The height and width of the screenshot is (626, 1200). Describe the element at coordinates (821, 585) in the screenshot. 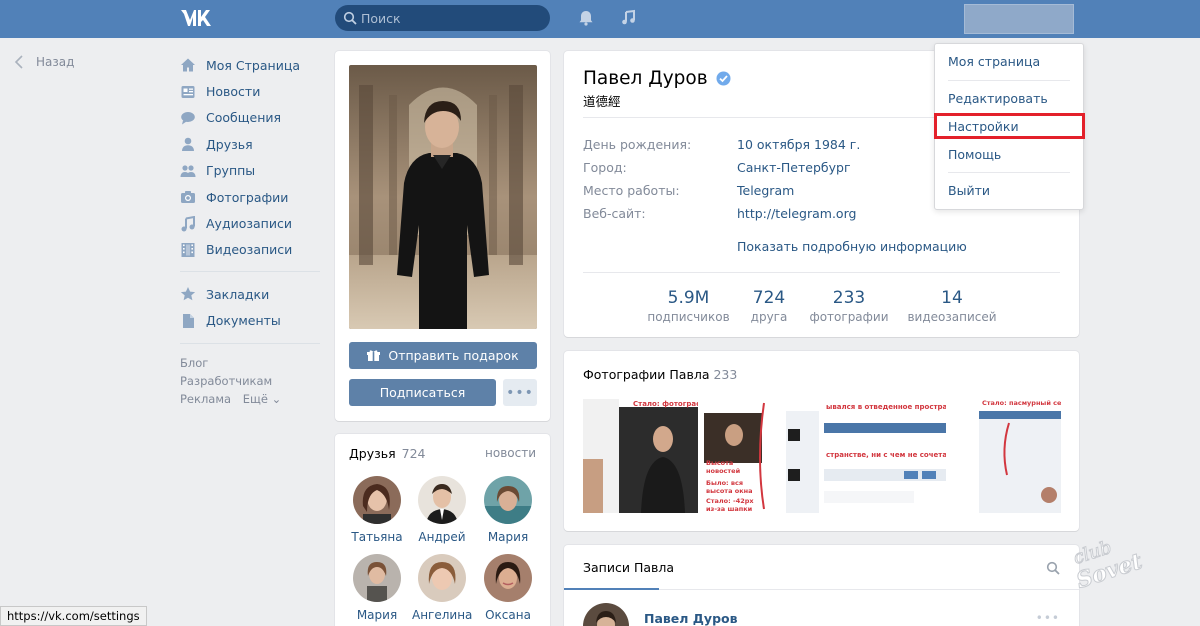

I see `wall-posts-card: Записи Павла Павел Дуров •••` at that location.